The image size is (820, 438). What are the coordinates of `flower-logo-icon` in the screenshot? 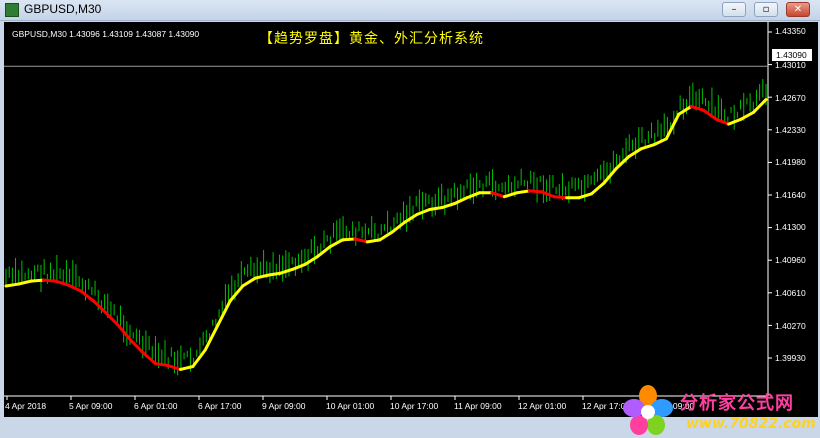 It's located at (648, 410).